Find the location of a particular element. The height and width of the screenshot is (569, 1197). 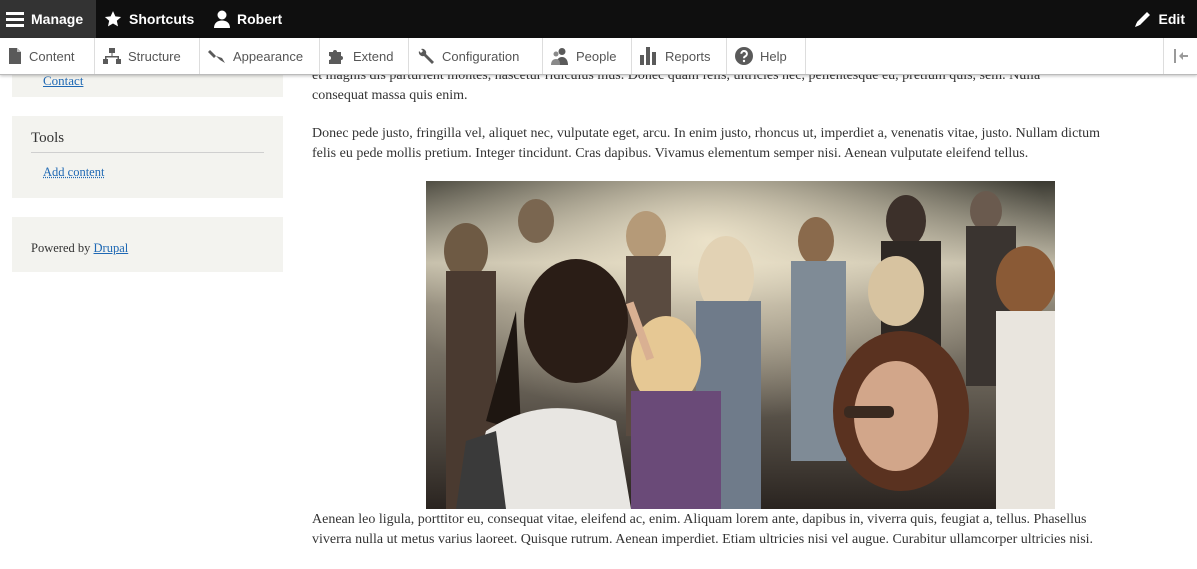

manage-tab: Manage is located at coordinates (48, 19).